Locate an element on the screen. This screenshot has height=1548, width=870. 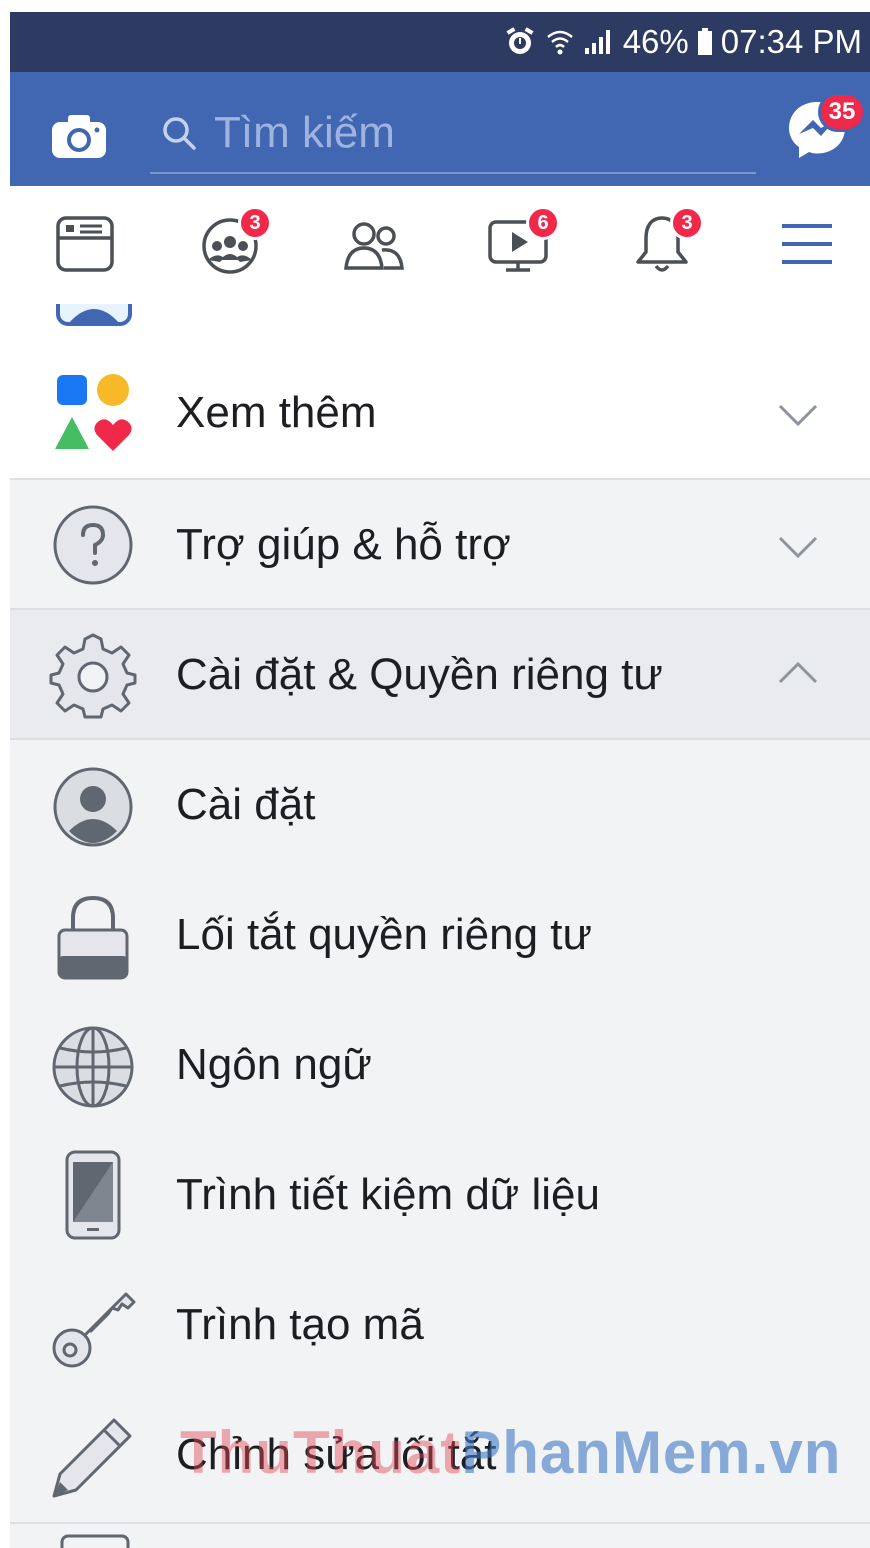
groups-badge: 3 is located at coordinates (255, 223).